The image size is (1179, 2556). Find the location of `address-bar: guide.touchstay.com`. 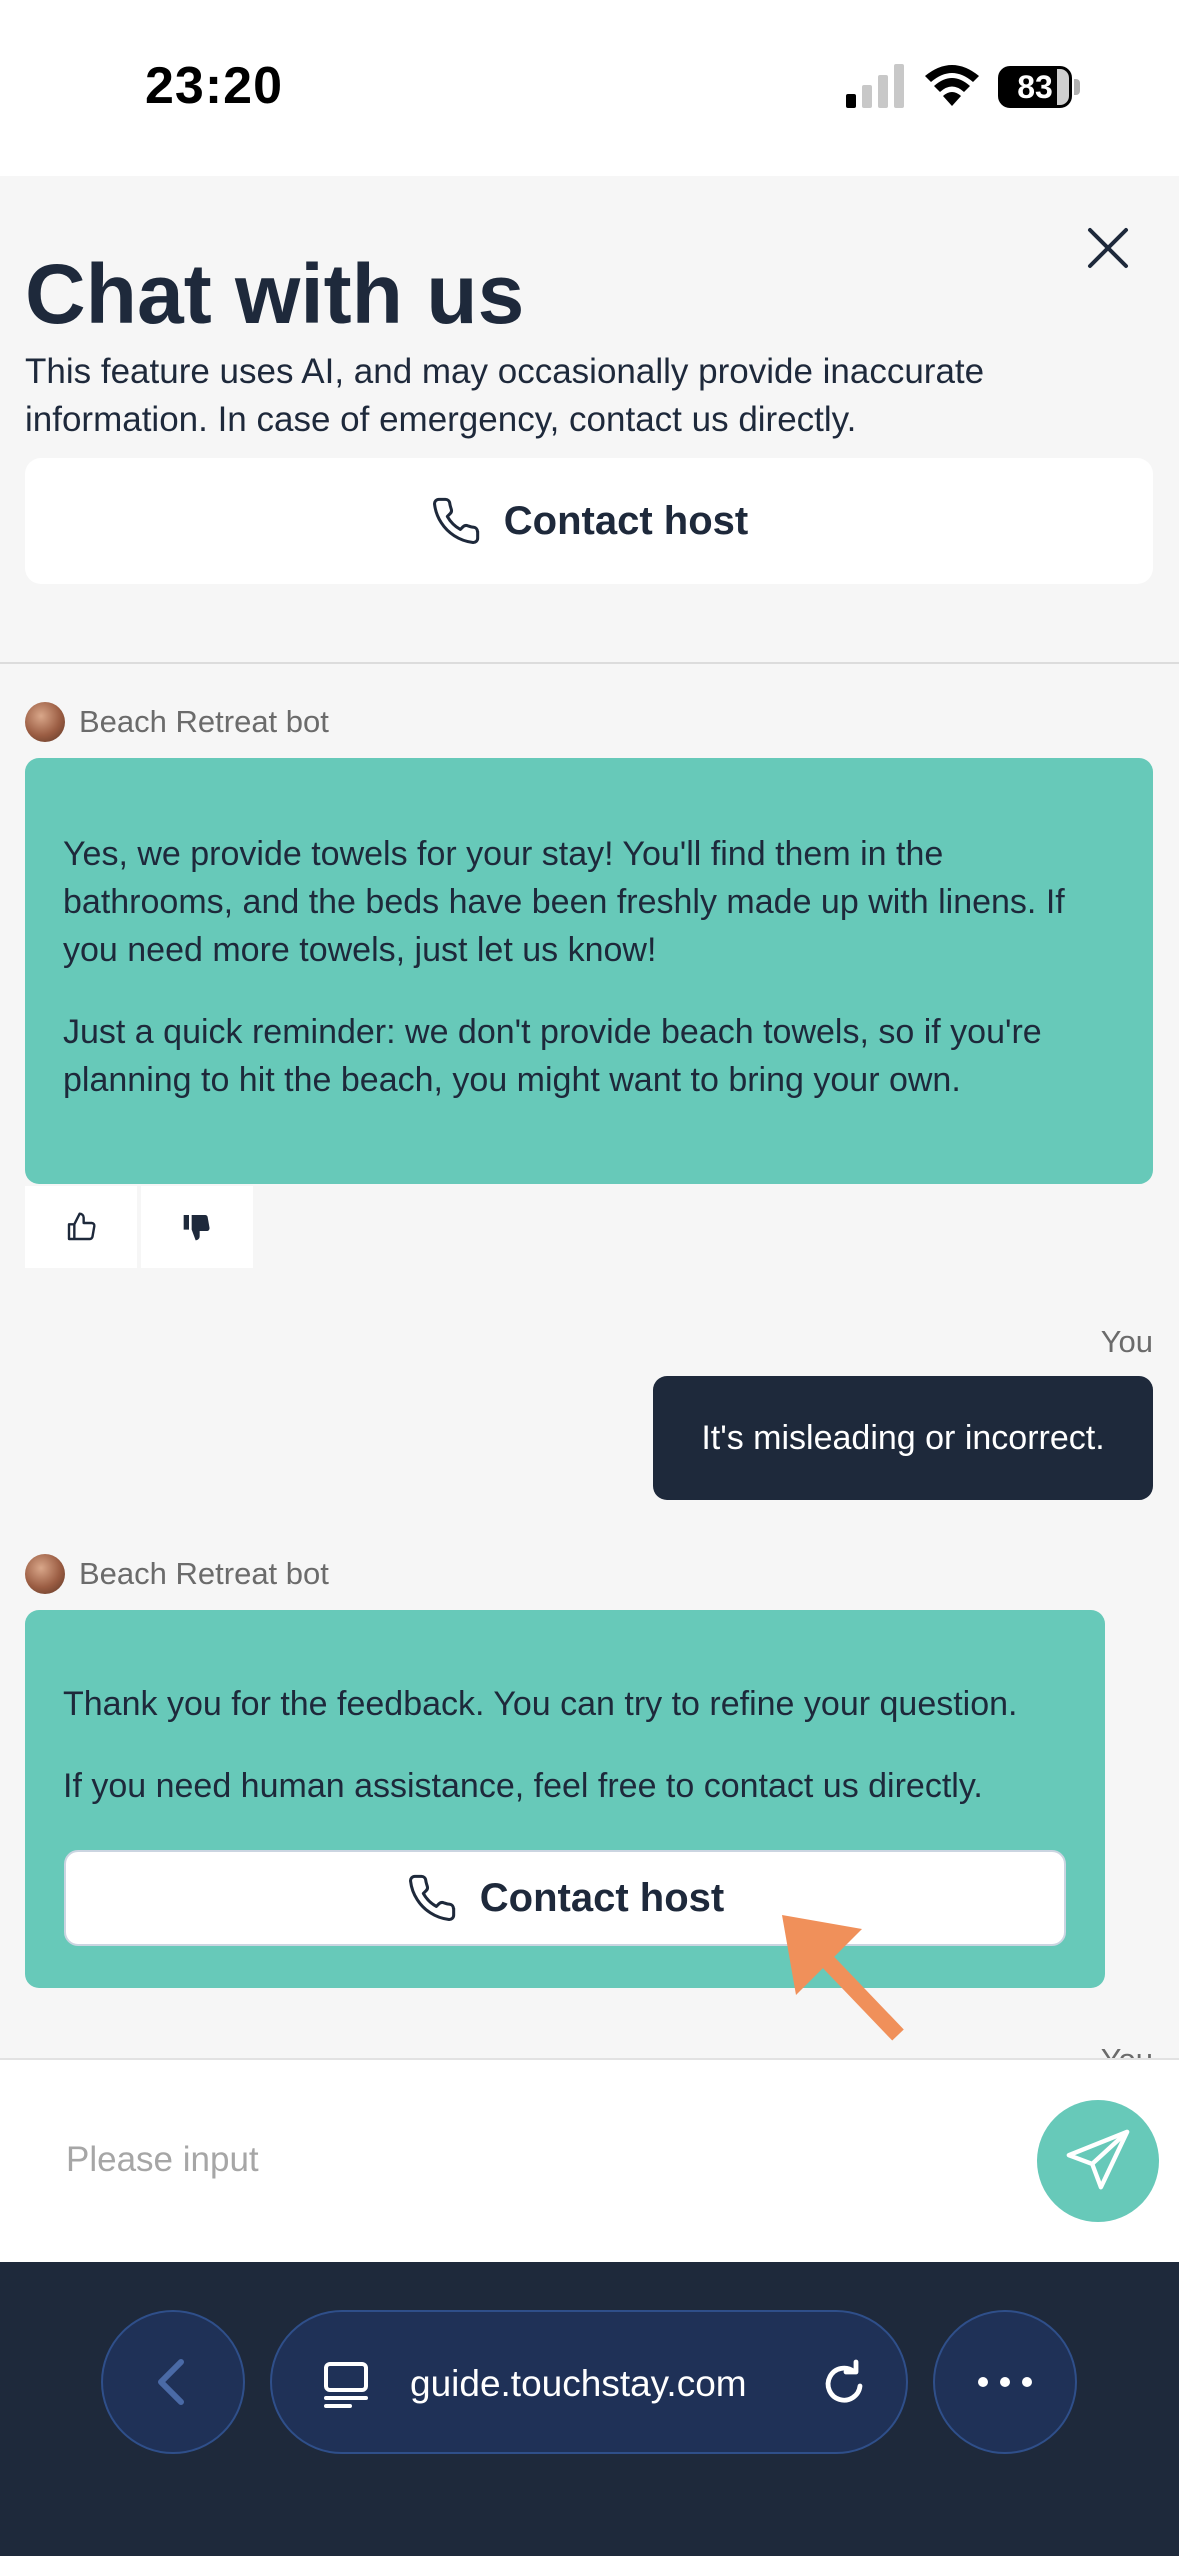

address-bar: guide.touchstay.com is located at coordinates (589, 2382).